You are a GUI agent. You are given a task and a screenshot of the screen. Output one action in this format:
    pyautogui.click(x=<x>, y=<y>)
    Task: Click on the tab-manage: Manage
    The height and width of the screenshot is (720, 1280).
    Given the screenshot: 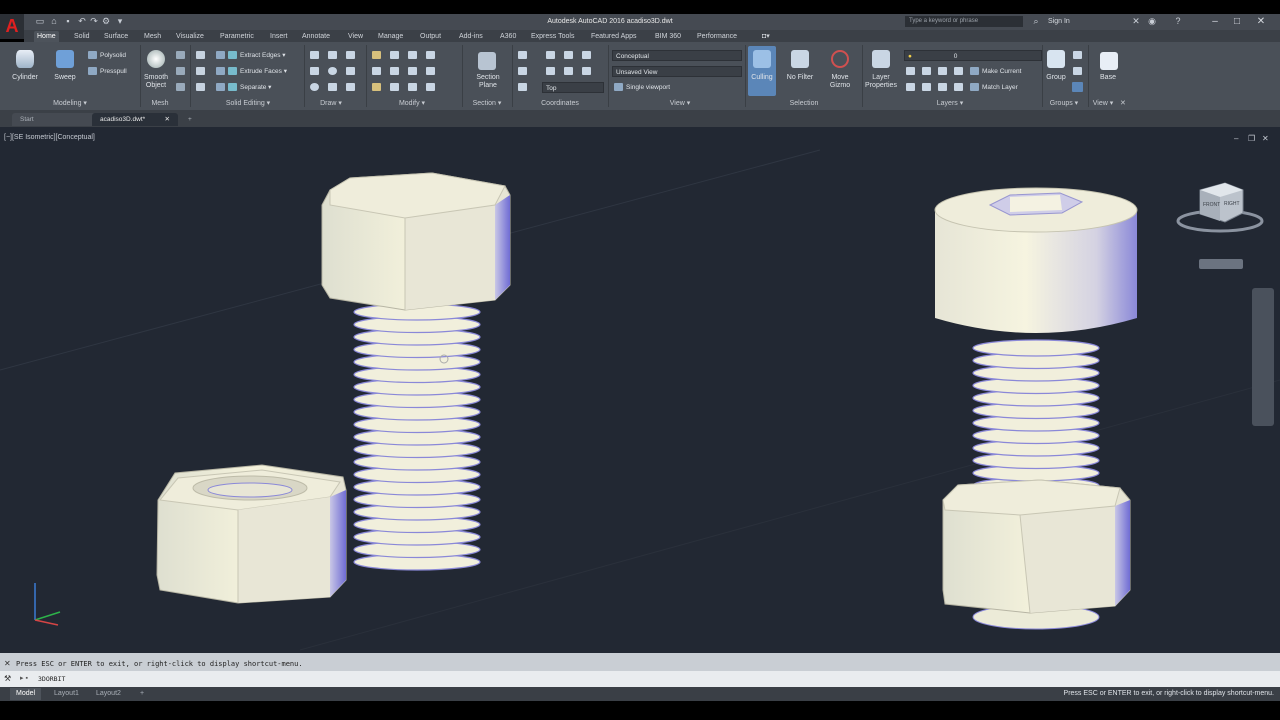 What is the action you would take?
    pyautogui.click(x=390, y=36)
    